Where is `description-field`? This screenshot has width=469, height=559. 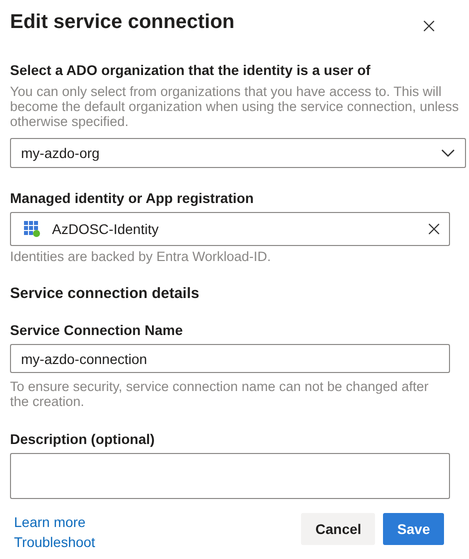
description-field is located at coordinates (230, 476).